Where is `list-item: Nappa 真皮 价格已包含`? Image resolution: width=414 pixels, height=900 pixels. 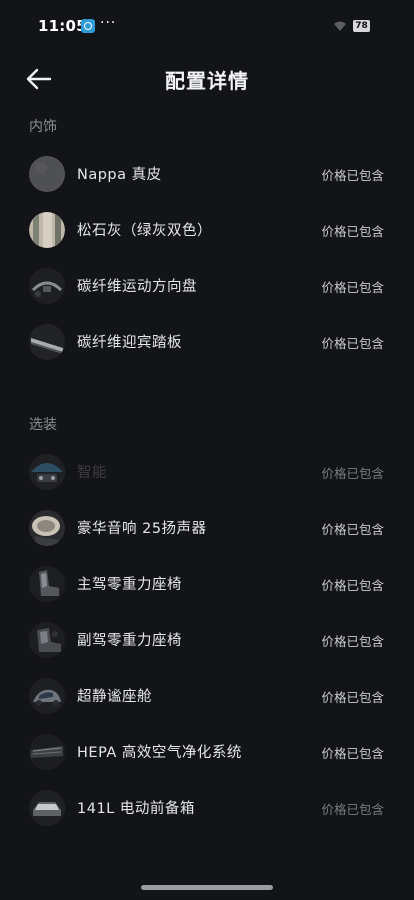
list-item: Nappa 真皮 价格已包含 is located at coordinates (207, 174).